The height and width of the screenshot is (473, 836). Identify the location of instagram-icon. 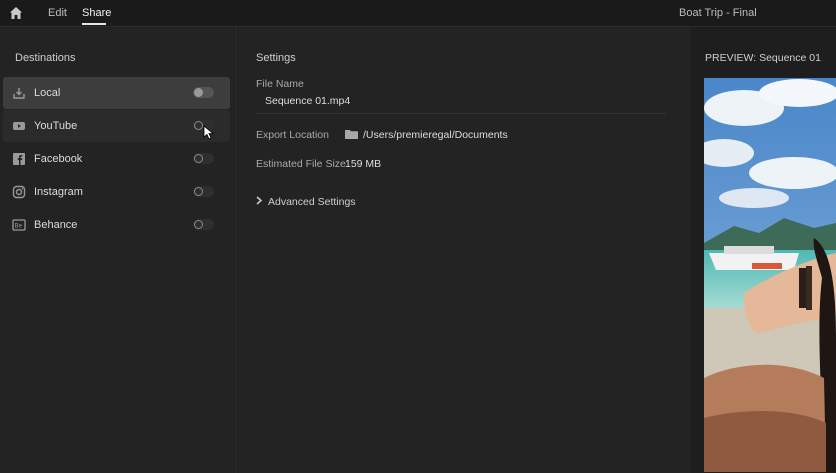
(19, 192).